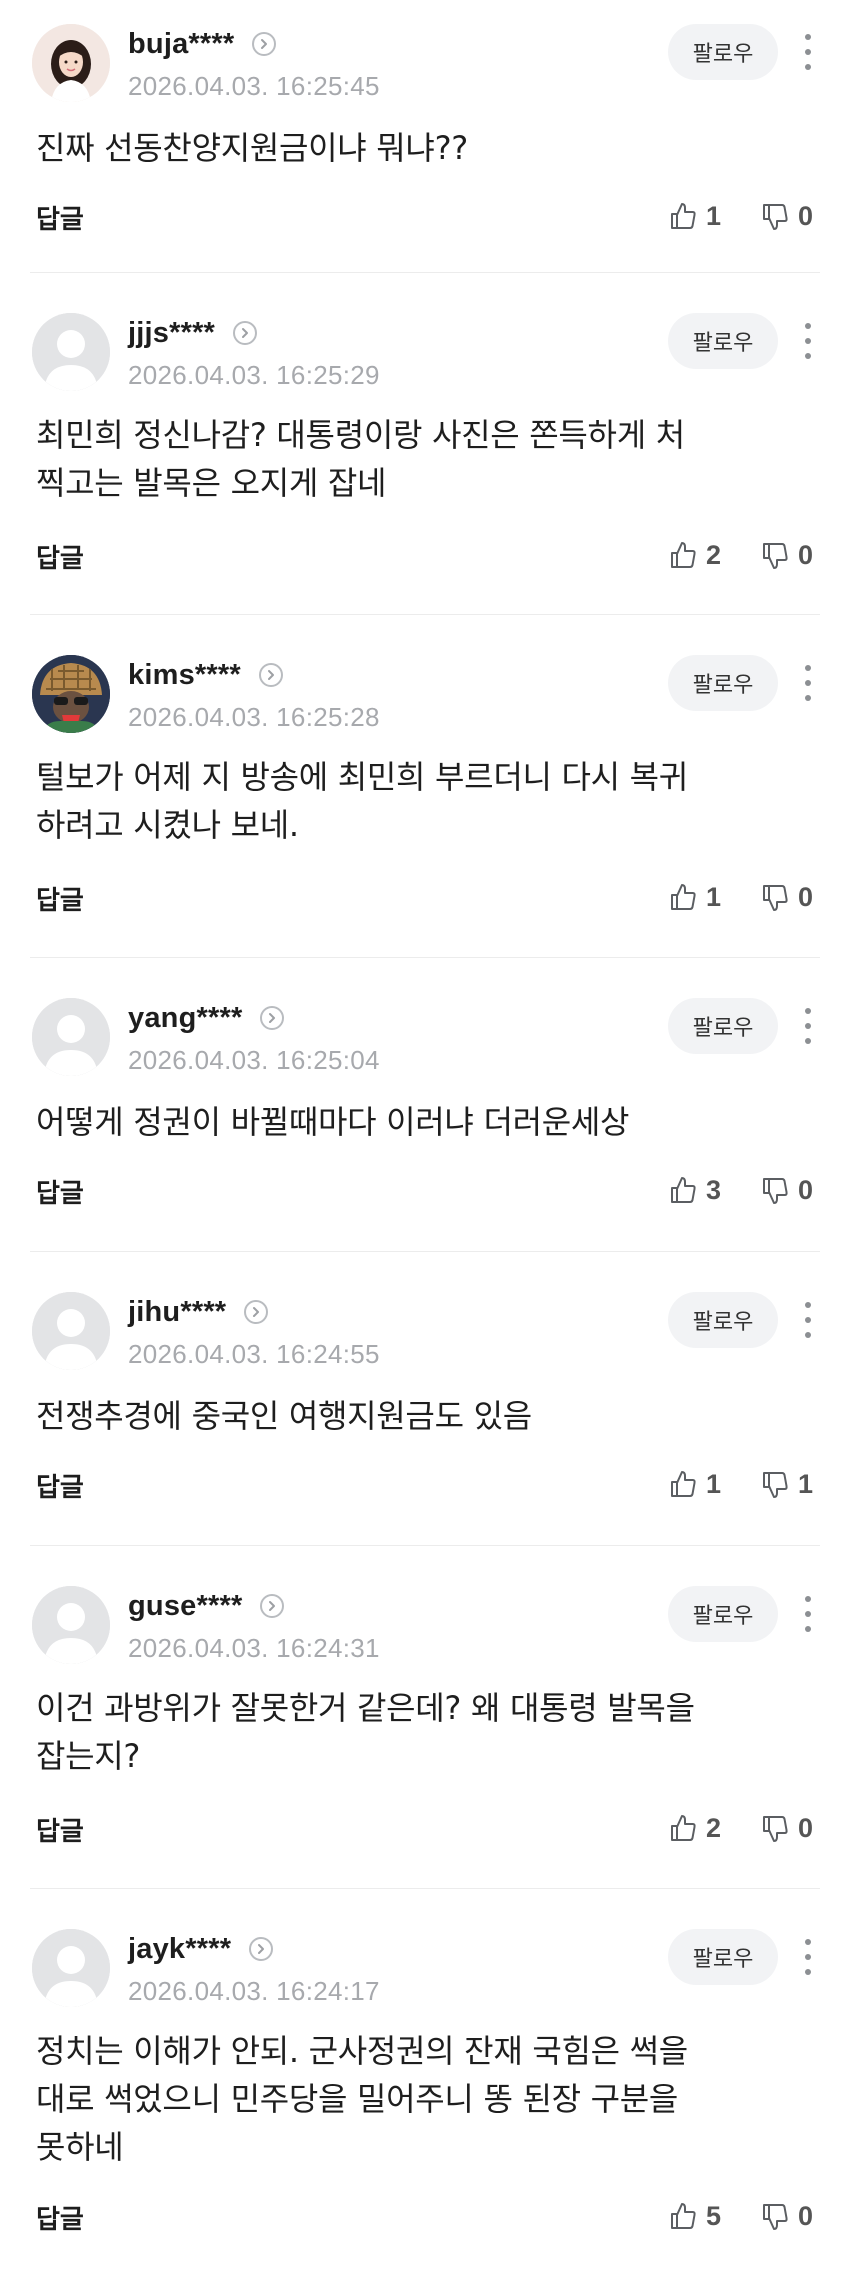 Image resolution: width=850 pixels, height=2269 pixels. What do you see at coordinates (362, 801) in the screenshot?
I see `comment-text: 털보가 어제 지 방송에 최민희 부르더니 다시 복귀 하려고 시켰나 보네.` at bounding box center [362, 801].